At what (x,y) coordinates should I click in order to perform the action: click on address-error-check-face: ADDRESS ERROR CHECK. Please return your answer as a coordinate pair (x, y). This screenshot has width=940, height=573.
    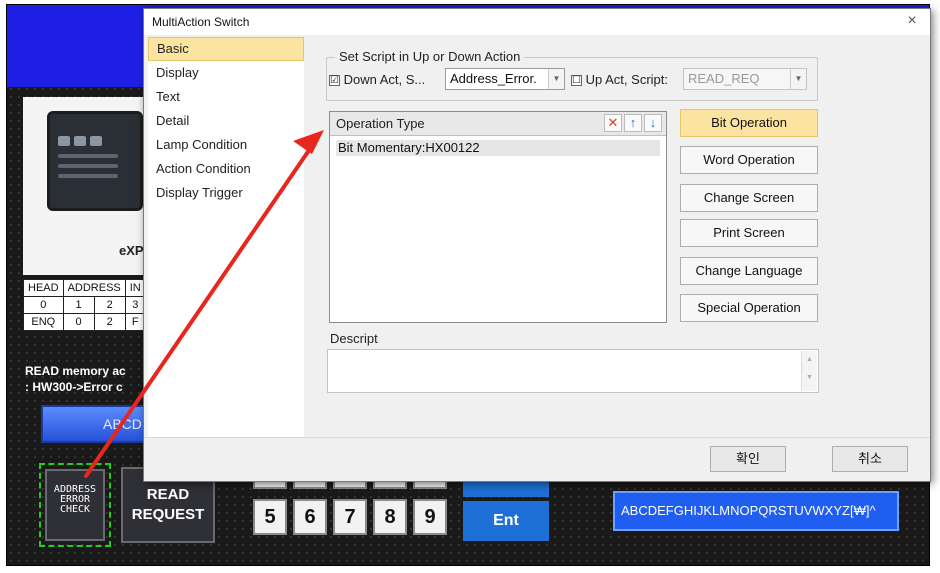
    Looking at the image, I should click on (75, 505).